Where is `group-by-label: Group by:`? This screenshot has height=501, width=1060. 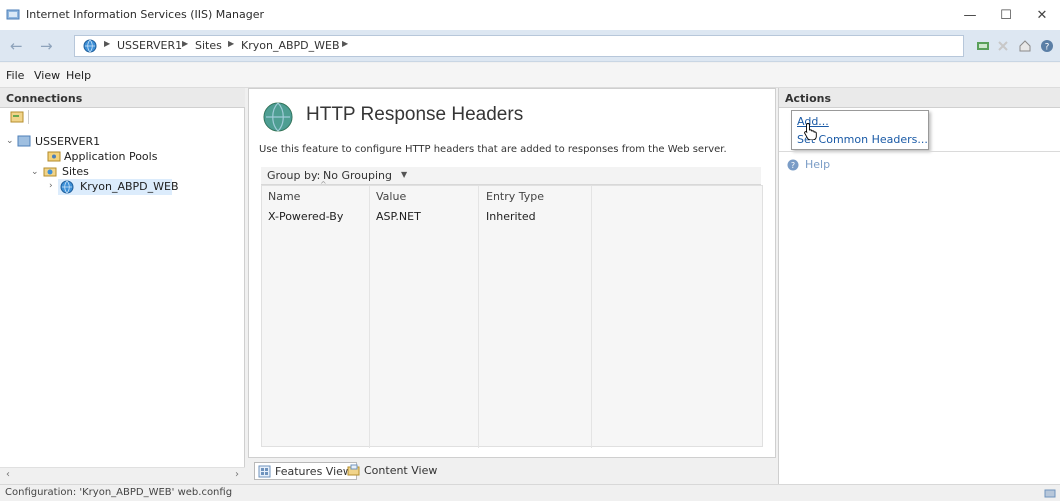 group-by-label: Group by: is located at coordinates (294, 175).